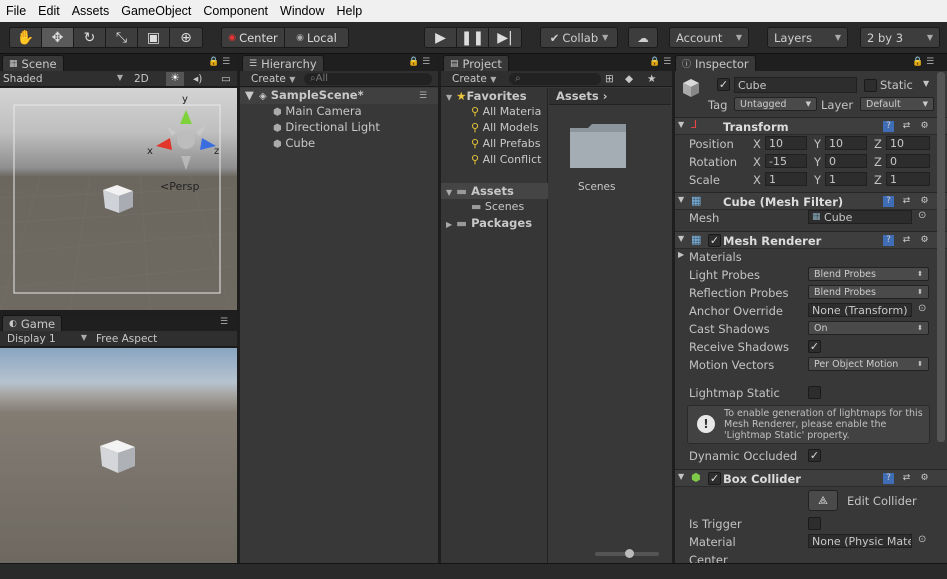  Describe the element at coordinates (878, 180) in the screenshot. I see `scale-z-label: Z` at that location.